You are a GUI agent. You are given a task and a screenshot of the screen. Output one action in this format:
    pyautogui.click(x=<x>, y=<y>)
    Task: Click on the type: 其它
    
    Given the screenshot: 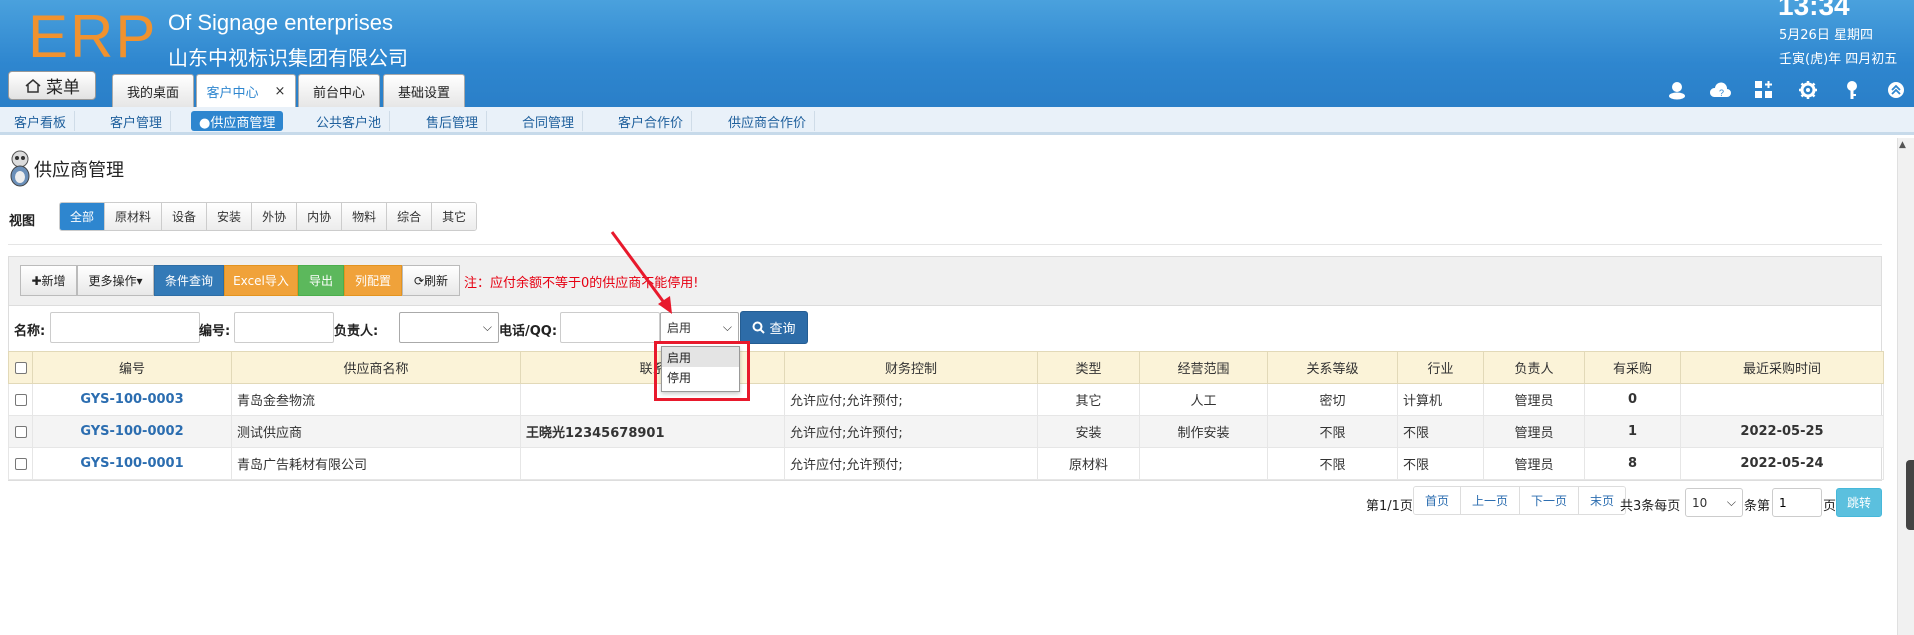 What is the action you would take?
    pyautogui.click(x=1088, y=399)
    